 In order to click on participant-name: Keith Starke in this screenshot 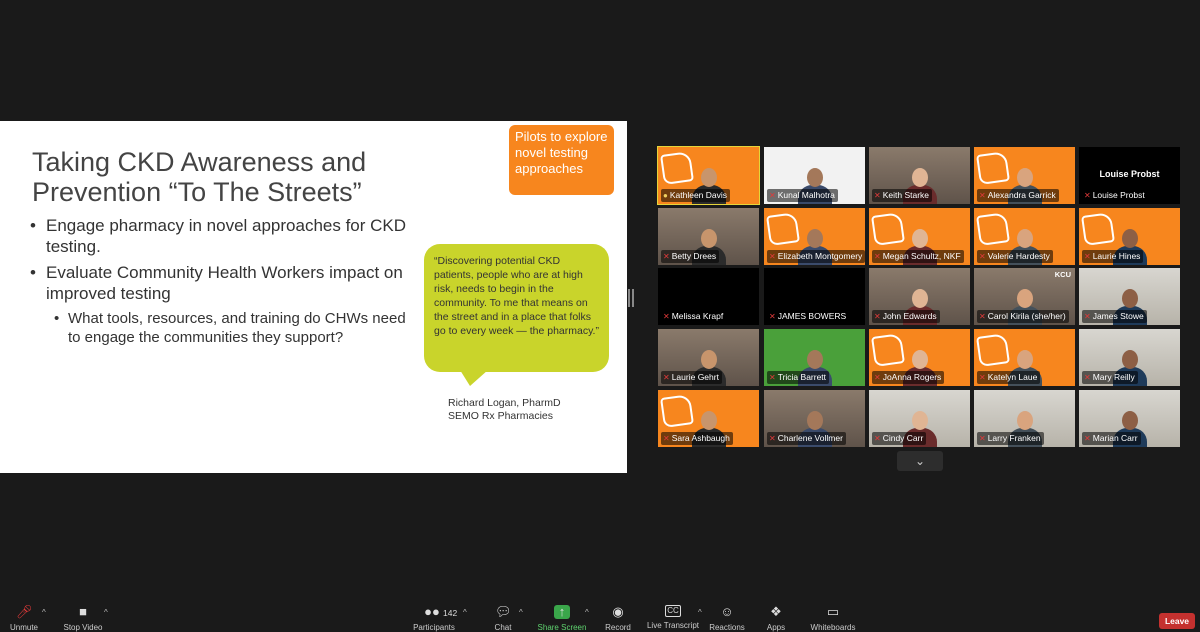, I will do `click(906, 195)`.